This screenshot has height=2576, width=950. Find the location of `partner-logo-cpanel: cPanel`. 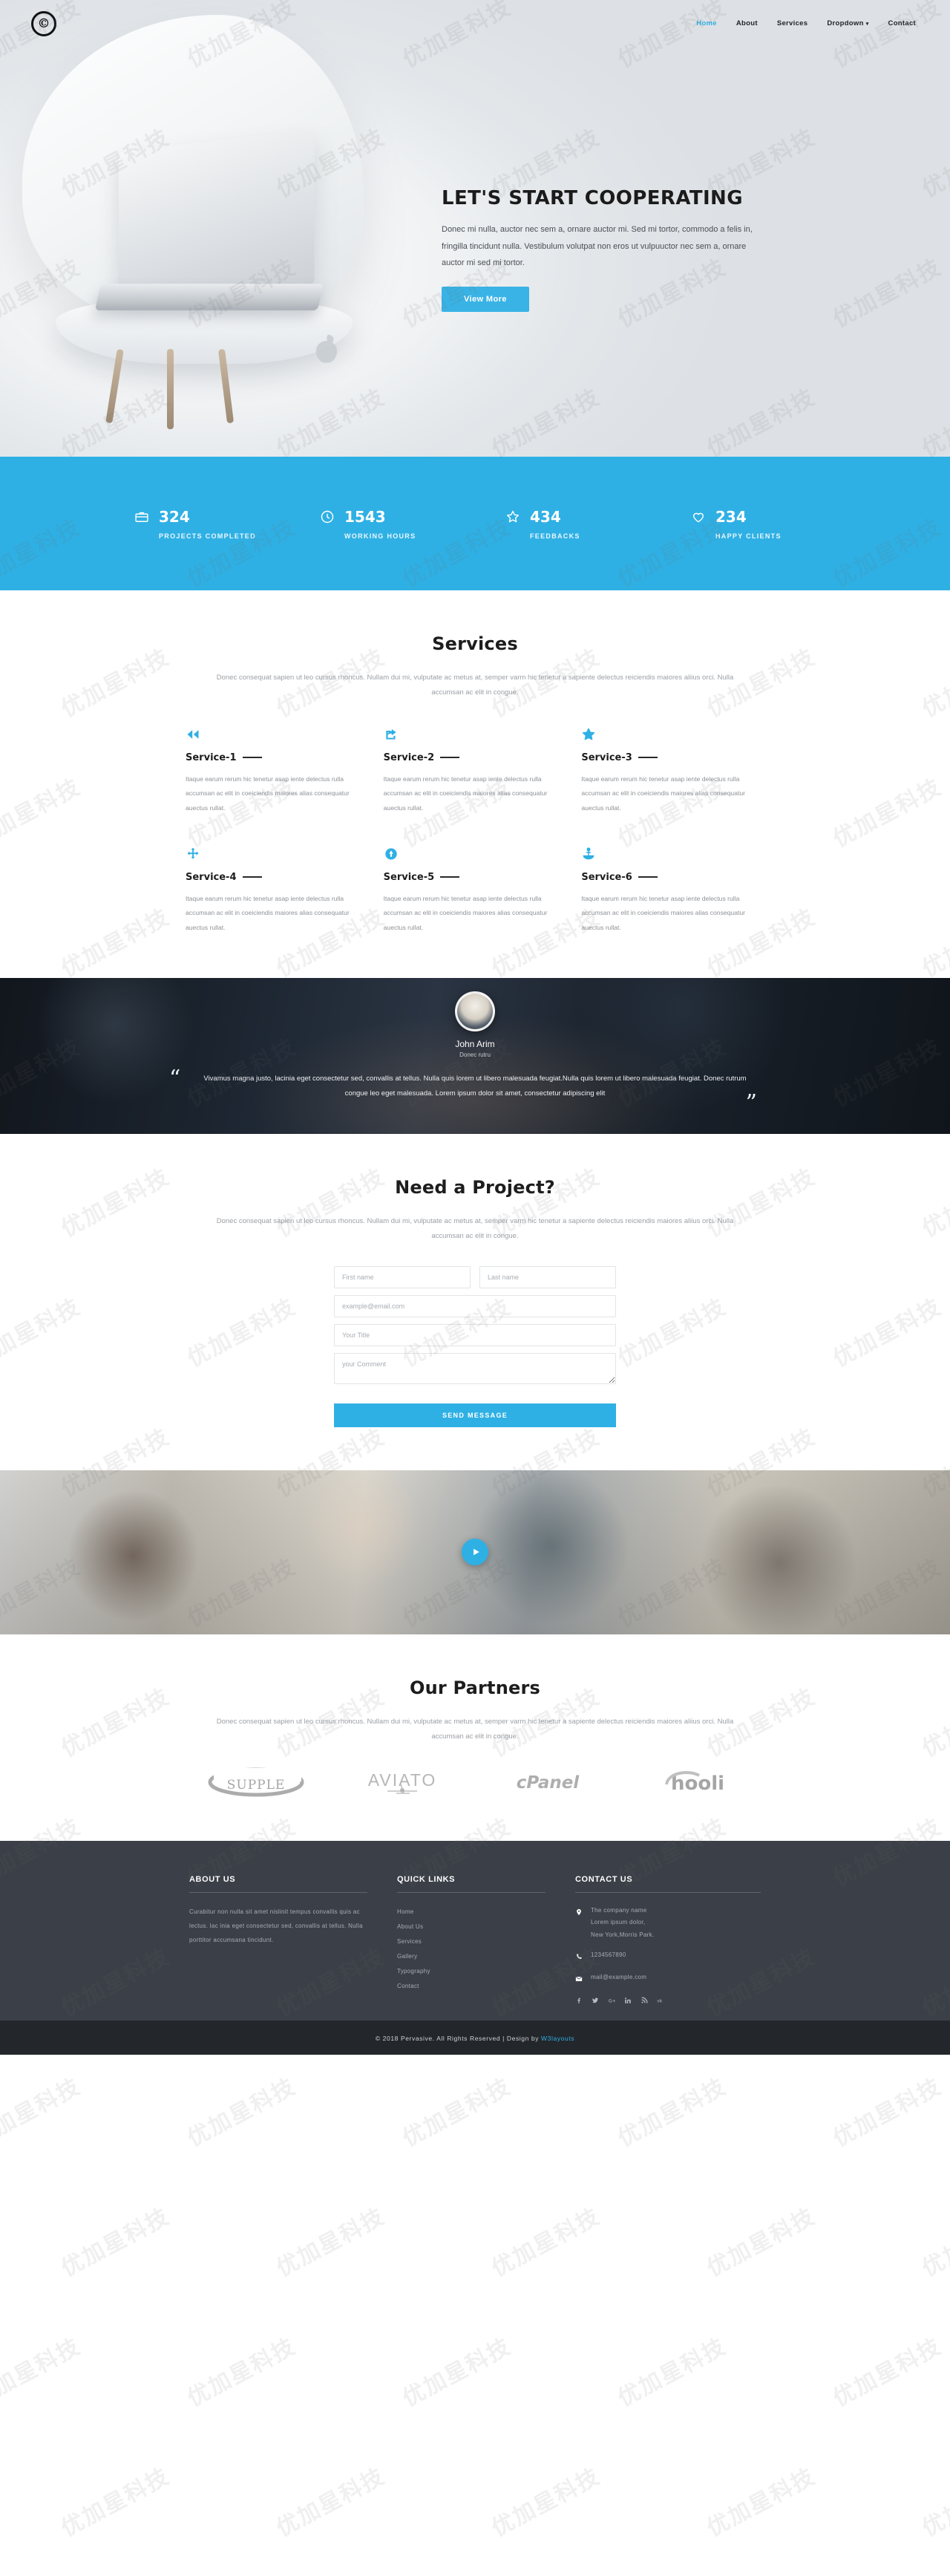

partner-logo-cpanel: cPanel is located at coordinates (547, 1782).